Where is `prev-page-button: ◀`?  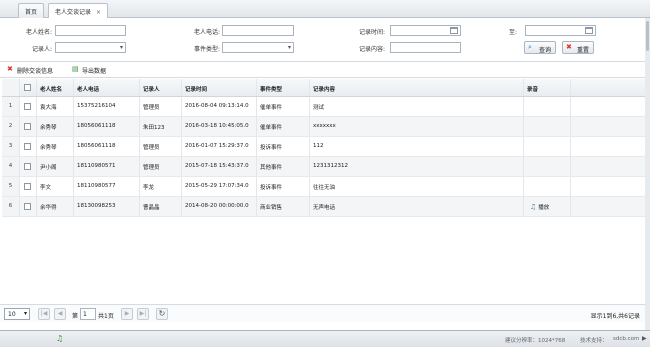
prev-page-button: ◀ is located at coordinates (60, 314).